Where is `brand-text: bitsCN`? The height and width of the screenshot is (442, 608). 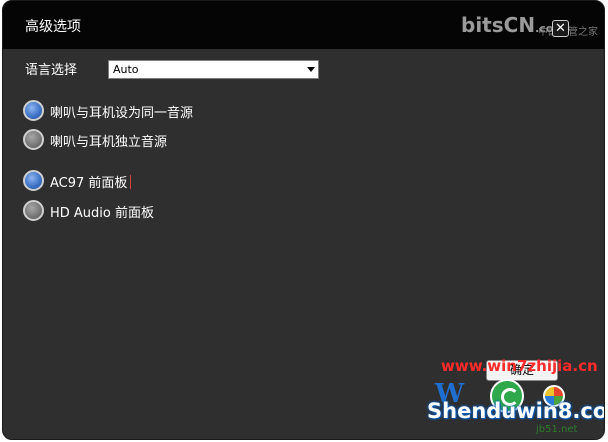
brand-text: bitsCN is located at coordinates (498, 25).